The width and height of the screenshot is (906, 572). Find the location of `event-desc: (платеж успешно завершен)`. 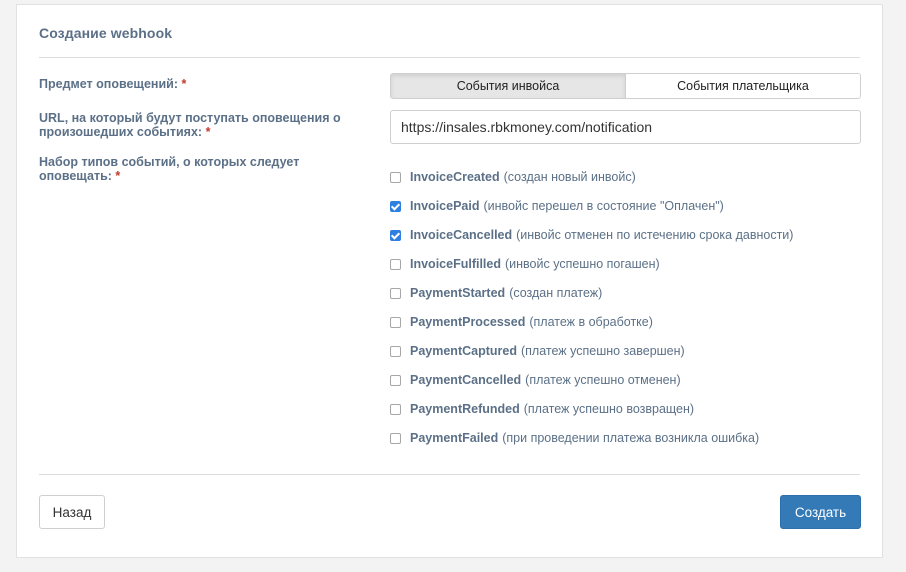

event-desc: (платеж успешно завершен) is located at coordinates (602, 350).